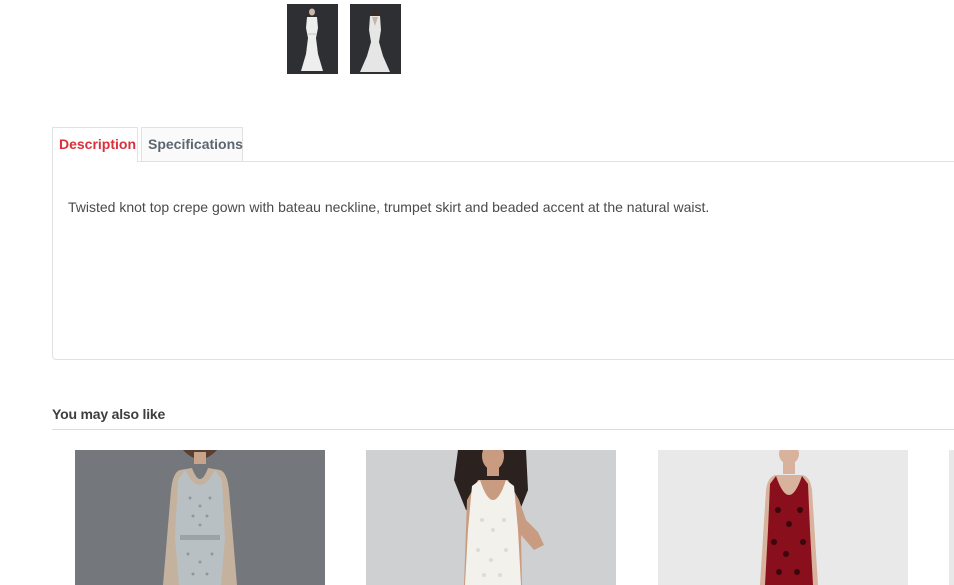 The image size is (954, 585). Describe the element at coordinates (109, 414) in the screenshot. I see `recommendations-title: You may also like` at that location.